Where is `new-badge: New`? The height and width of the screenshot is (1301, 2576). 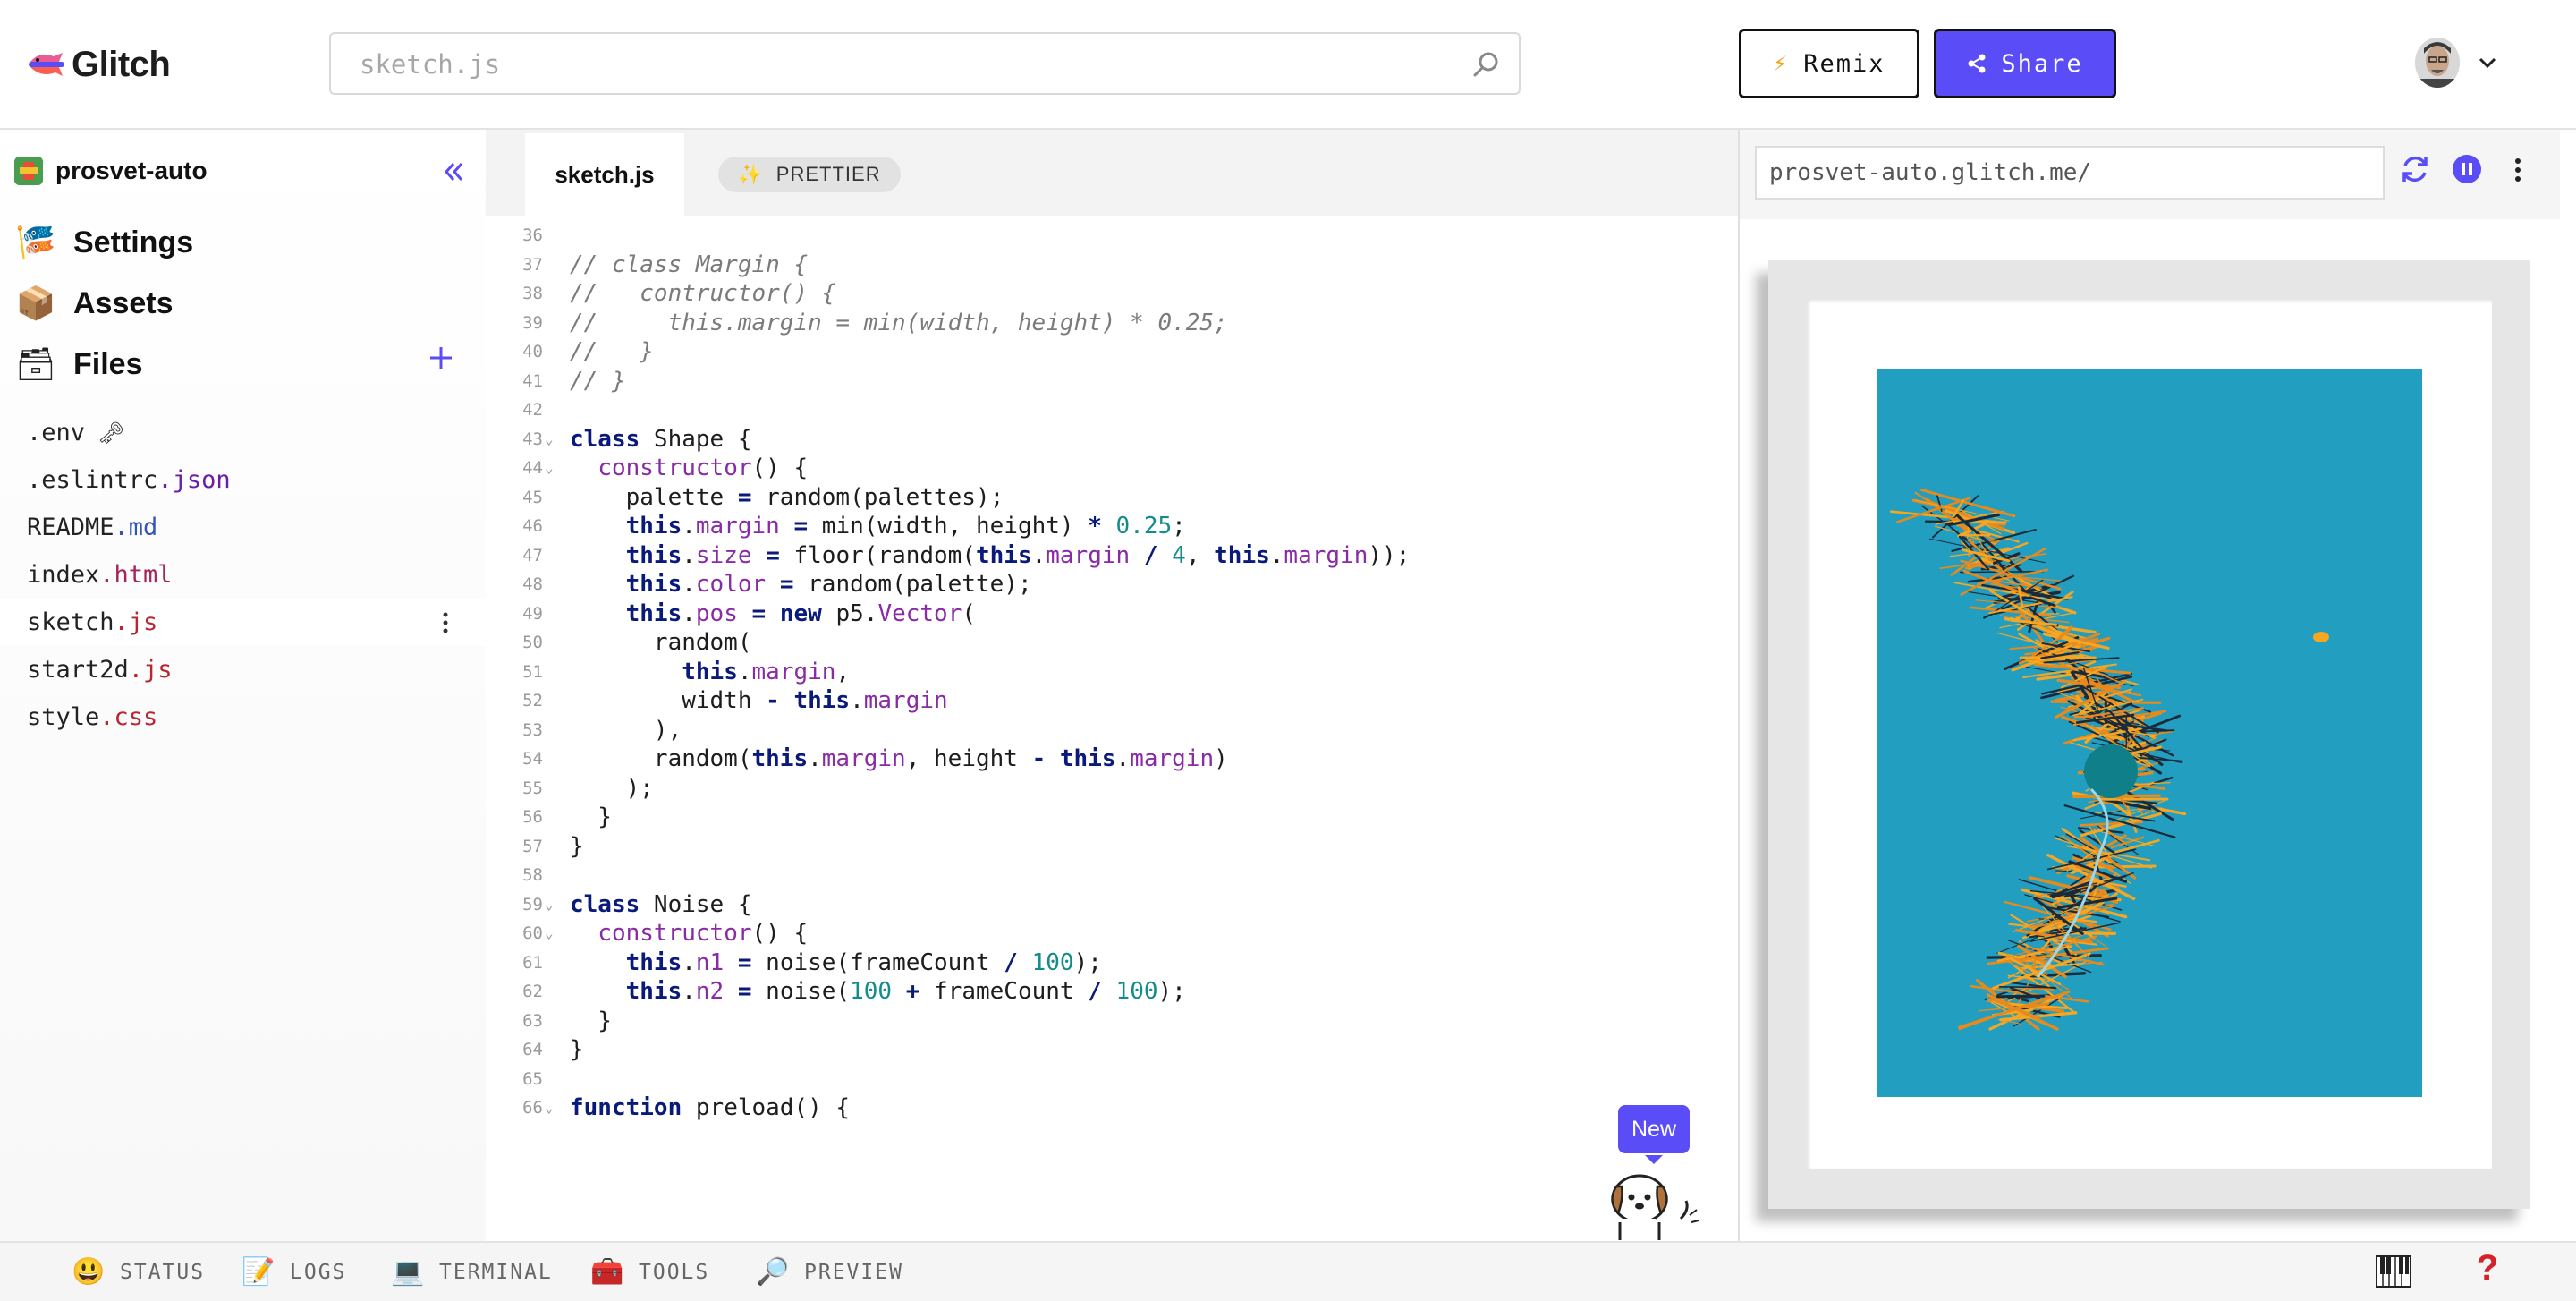 new-badge: New is located at coordinates (1654, 1129).